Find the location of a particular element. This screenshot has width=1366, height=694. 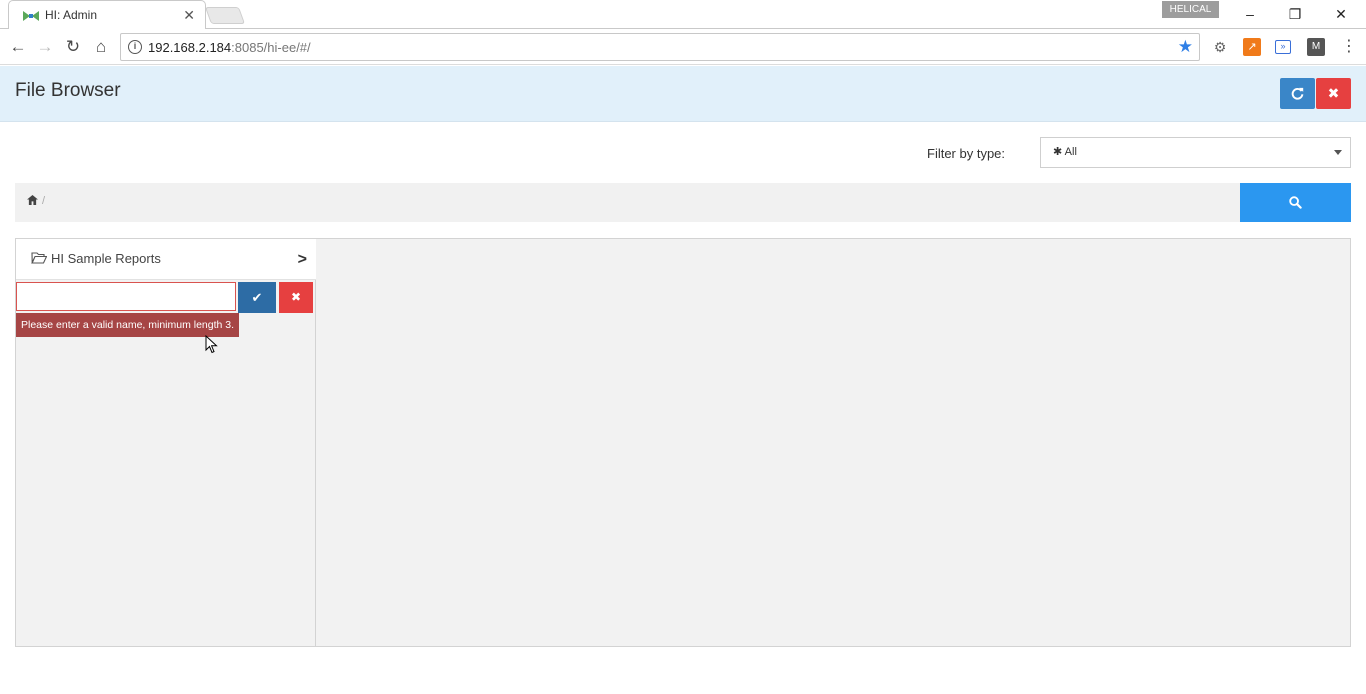

app-favicon-icon is located at coordinates (31, 16).